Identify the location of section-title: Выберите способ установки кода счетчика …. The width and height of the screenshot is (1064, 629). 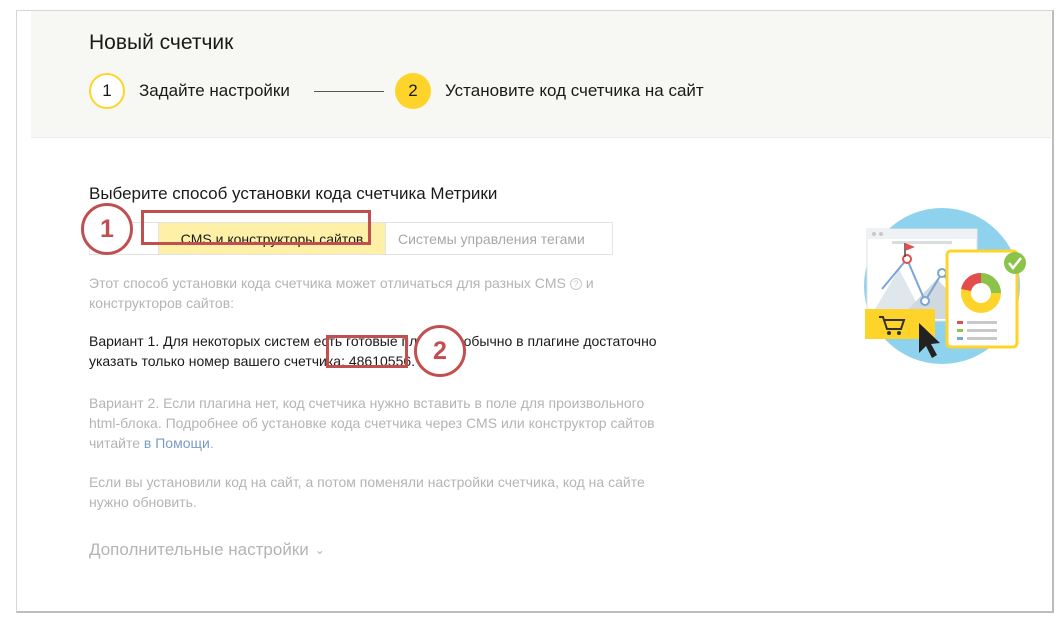
(293, 193).